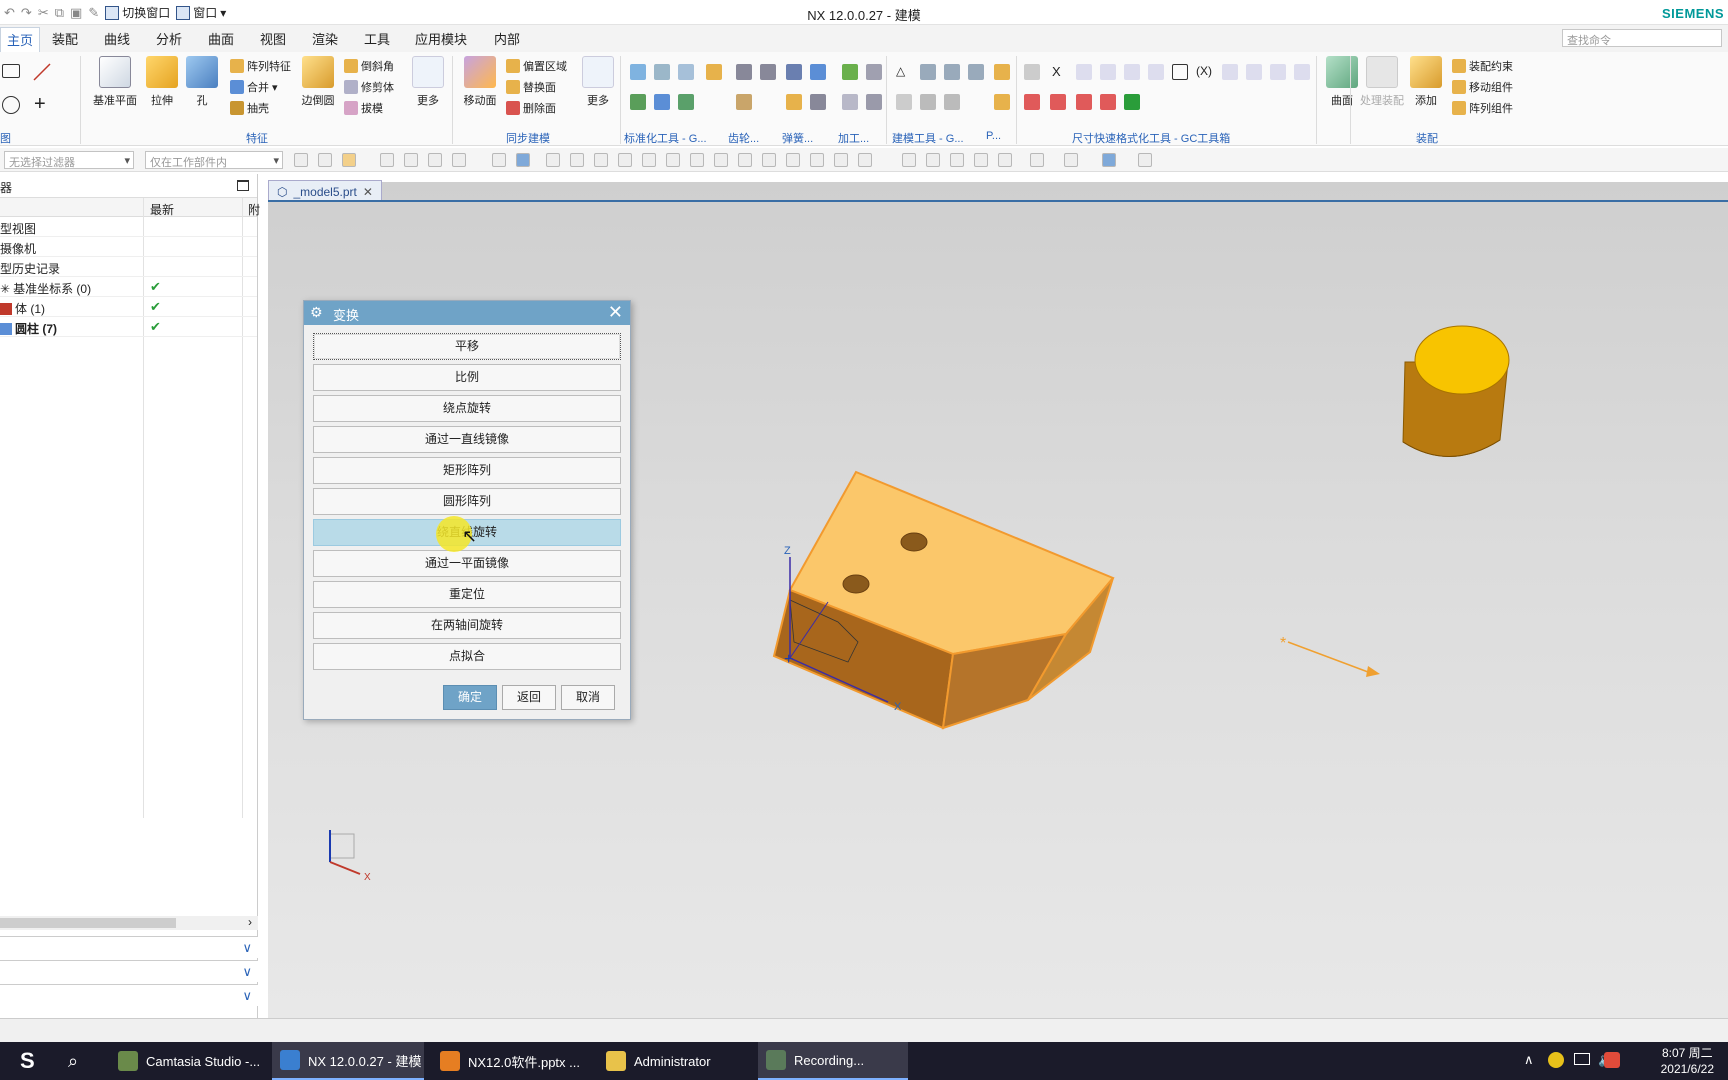  Describe the element at coordinates (467, 408) in the screenshot. I see `option-rotate-about-point: 绕点旋转` at that location.